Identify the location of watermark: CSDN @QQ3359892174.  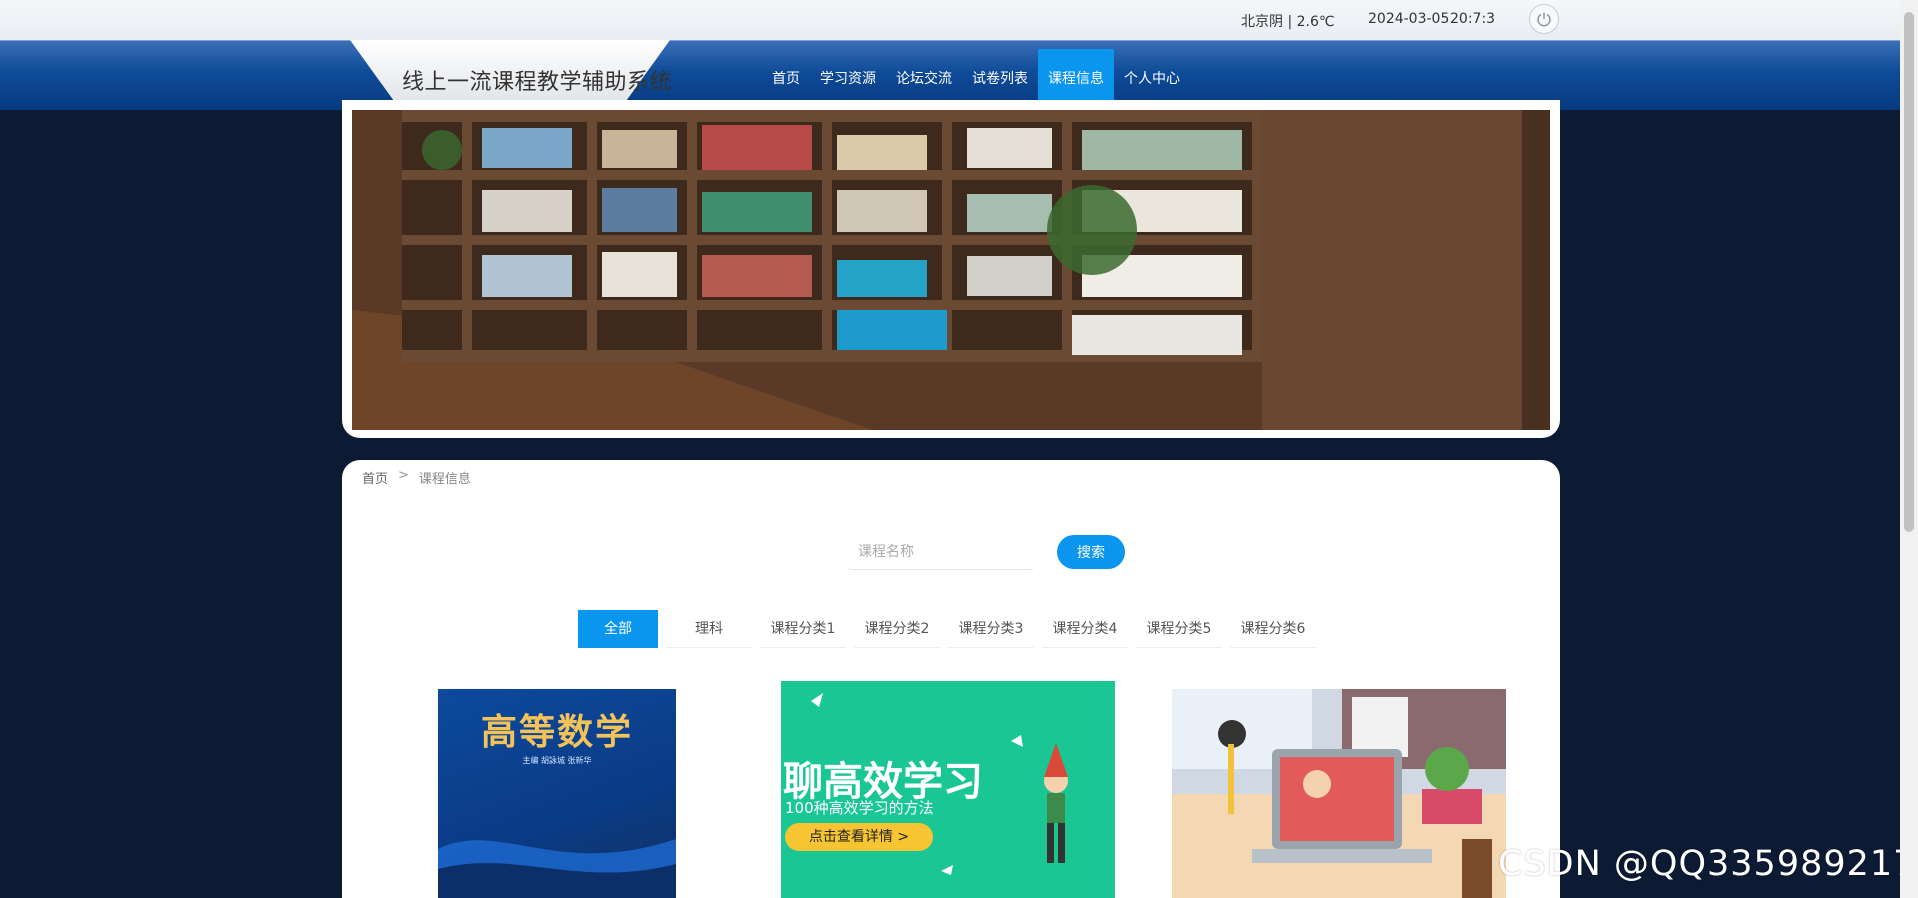
(1708, 864).